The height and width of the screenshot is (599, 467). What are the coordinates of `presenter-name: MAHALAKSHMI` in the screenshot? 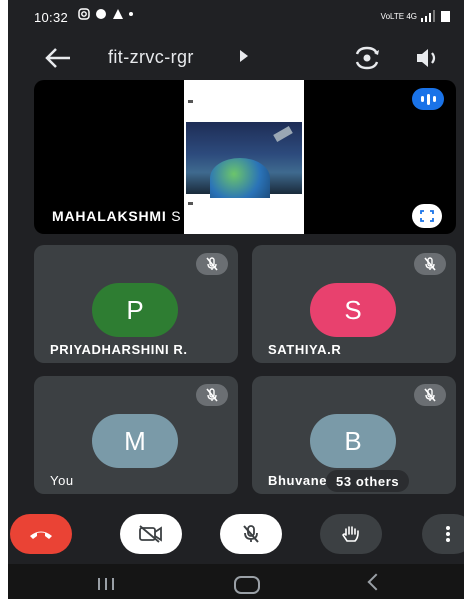 It's located at (109, 216).